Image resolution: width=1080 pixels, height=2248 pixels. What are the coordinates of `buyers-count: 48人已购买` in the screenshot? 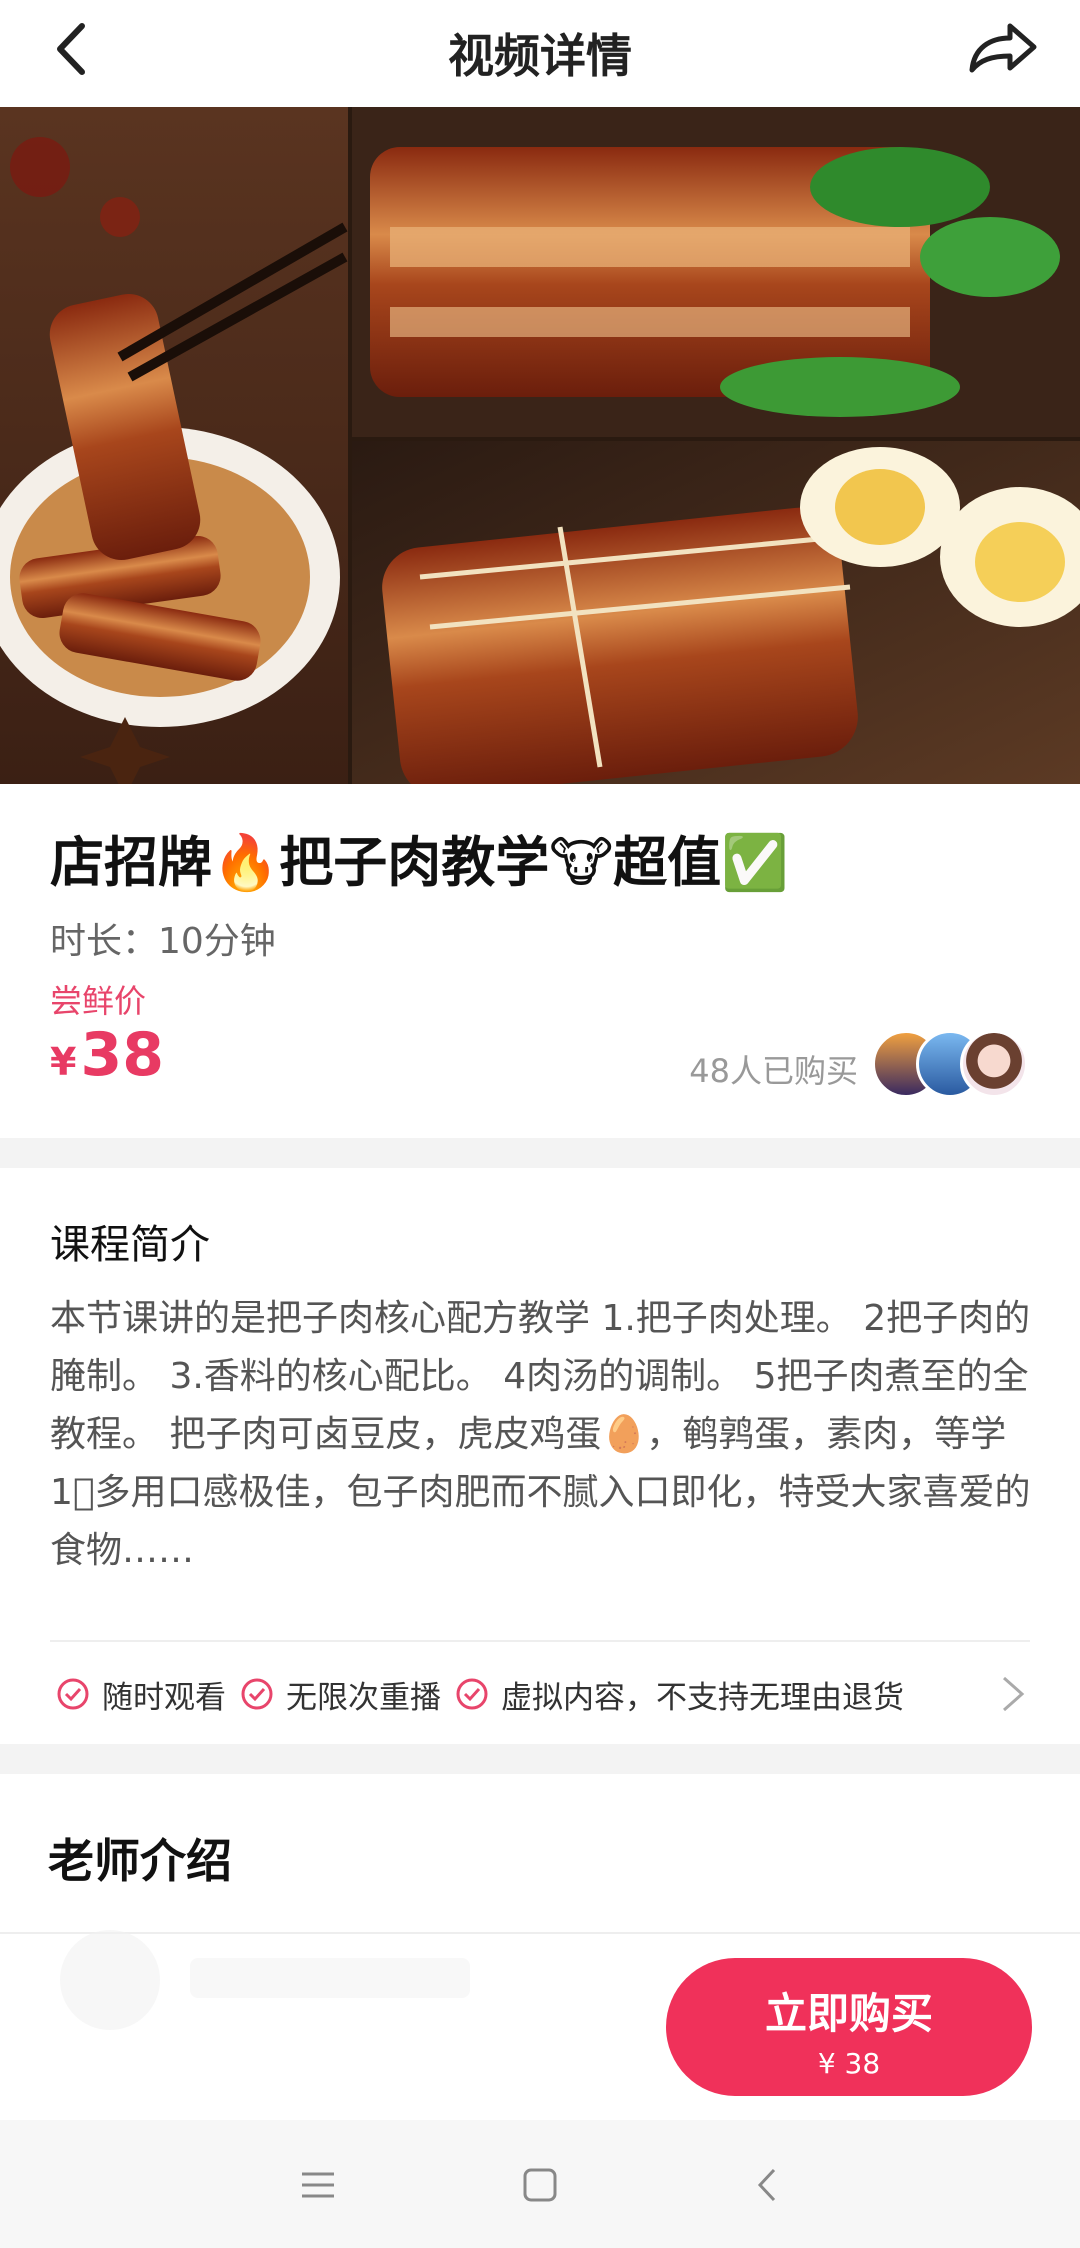 It's located at (773, 1071).